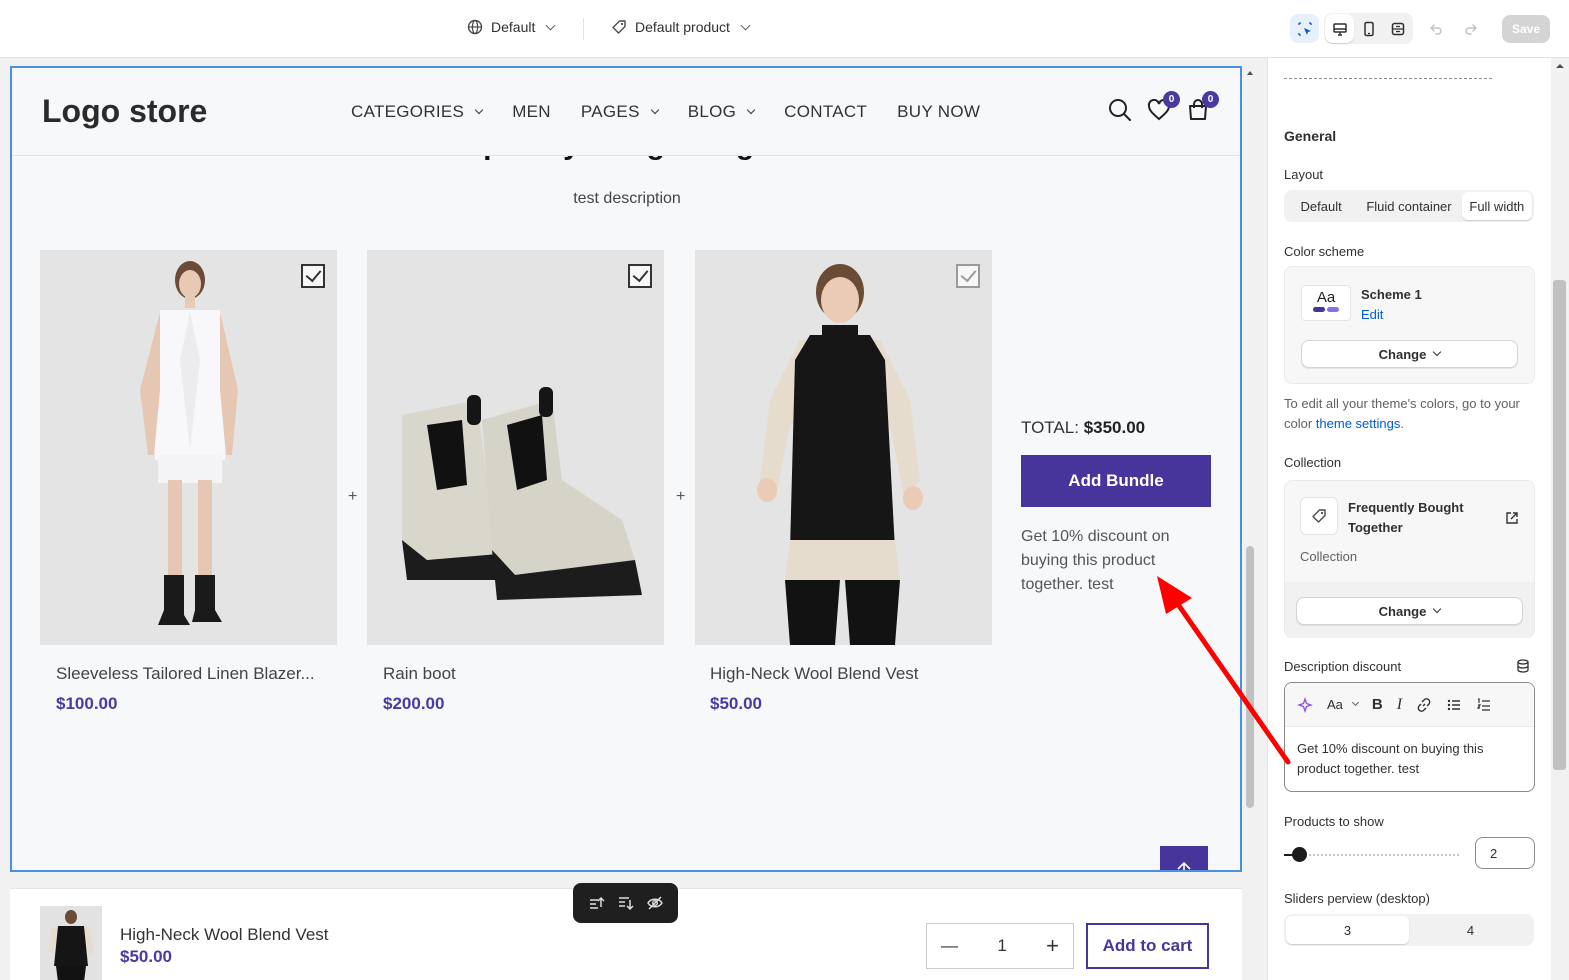 The image size is (1569, 980). What do you see at coordinates (722, 112) in the screenshot?
I see `nav-item-blog: BLOG` at bounding box center [722, 112].